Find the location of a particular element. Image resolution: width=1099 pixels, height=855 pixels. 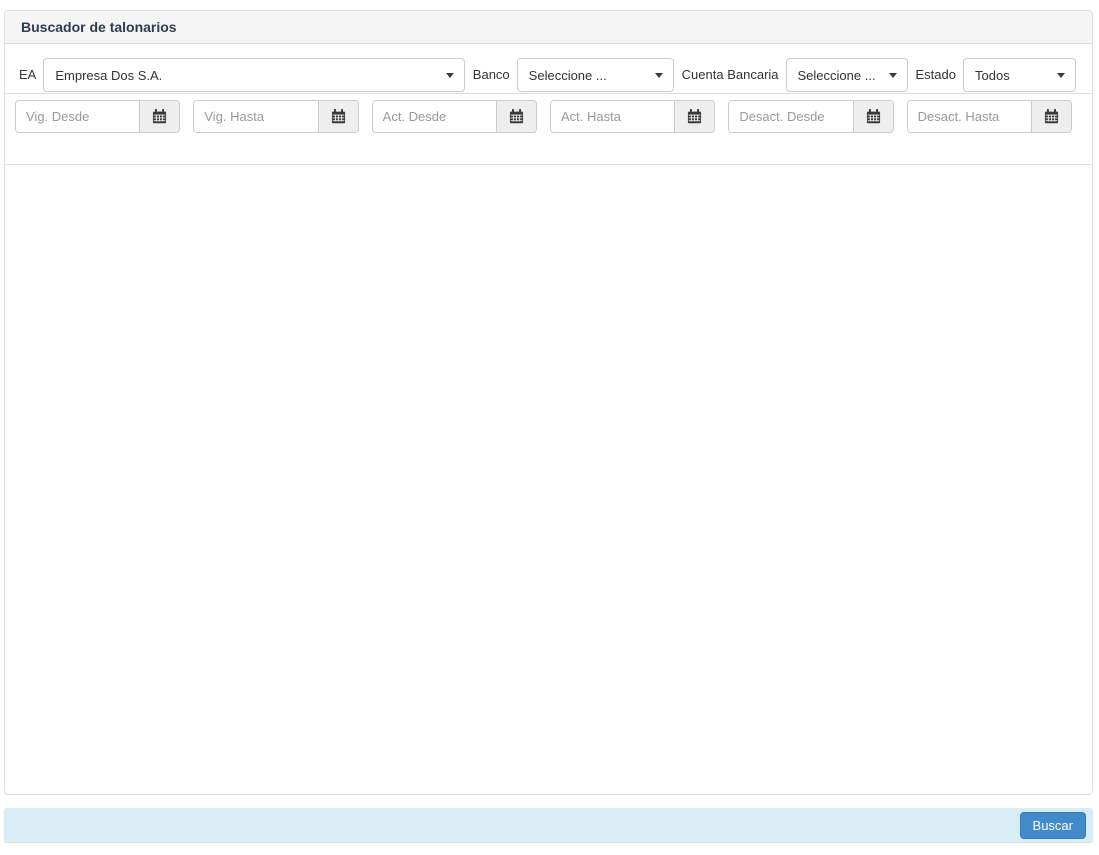

date-filters-row is located at coordinates (548, 129).